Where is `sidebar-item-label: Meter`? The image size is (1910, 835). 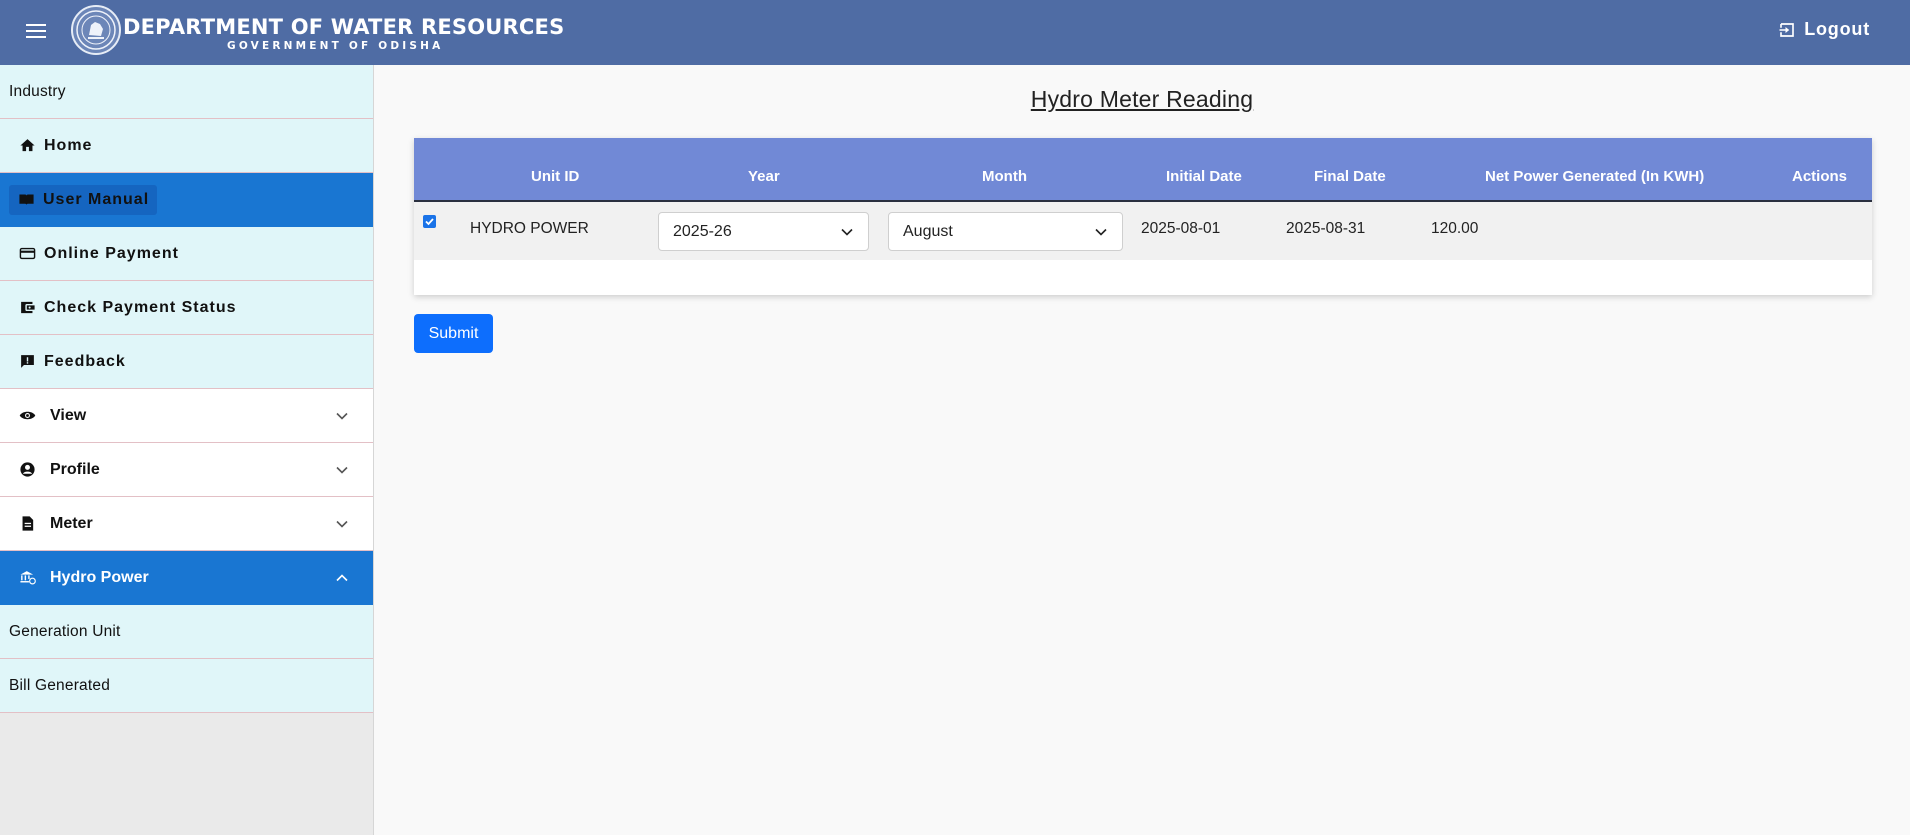
sidebar-item-label: Meter is located at coordinates (71, 523).